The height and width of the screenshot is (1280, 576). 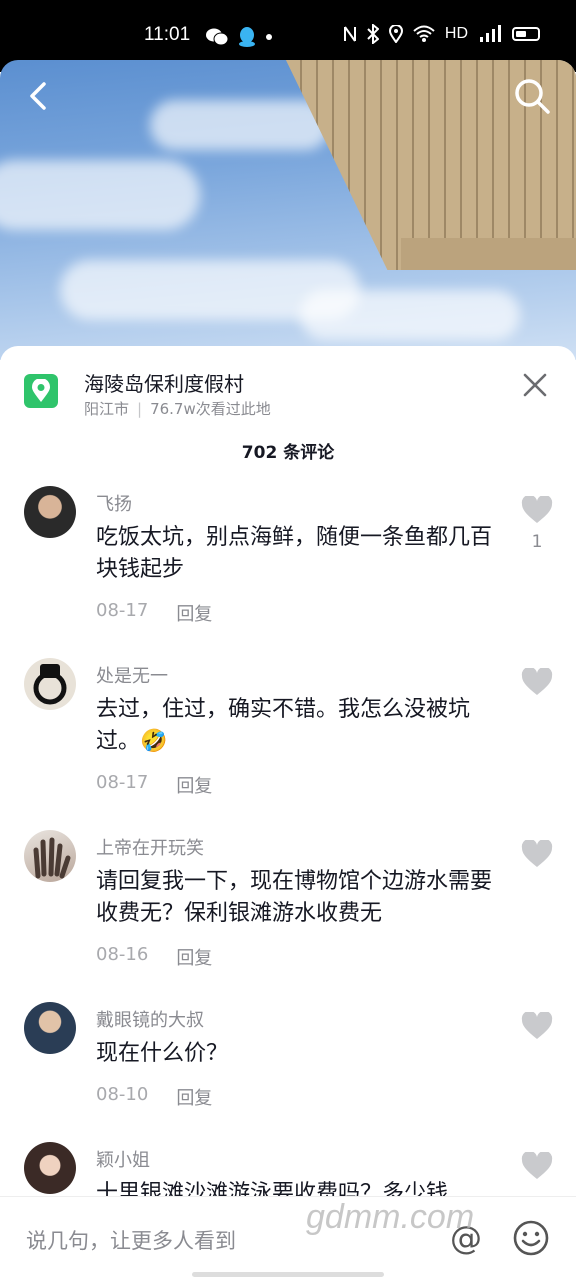 What do you see at coordinates (288, 386) in the screenshot?
I see `location-header: 海陵岛保利度假村 阳江市 | 76.7w次看过此地` at bounding box center [288, 386].